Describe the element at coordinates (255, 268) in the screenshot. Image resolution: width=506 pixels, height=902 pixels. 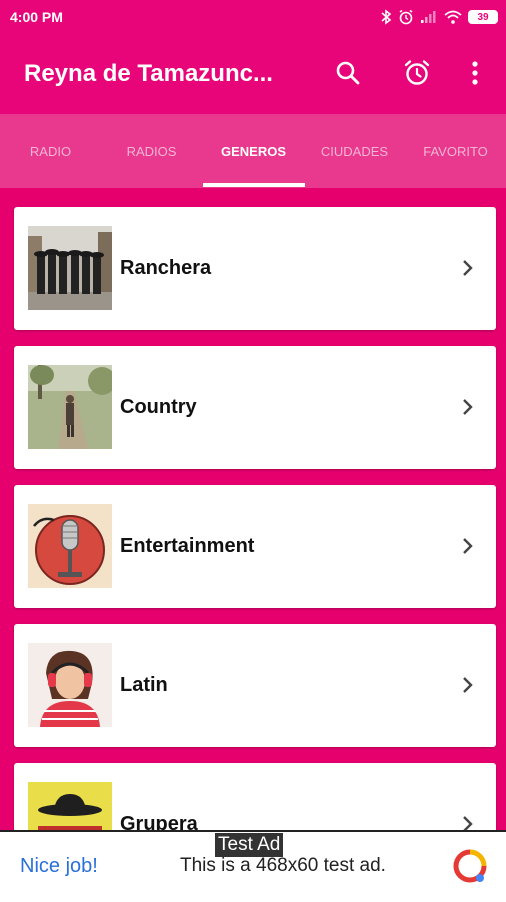
I see `genre-item-ranchera: Ranchera` at that location.